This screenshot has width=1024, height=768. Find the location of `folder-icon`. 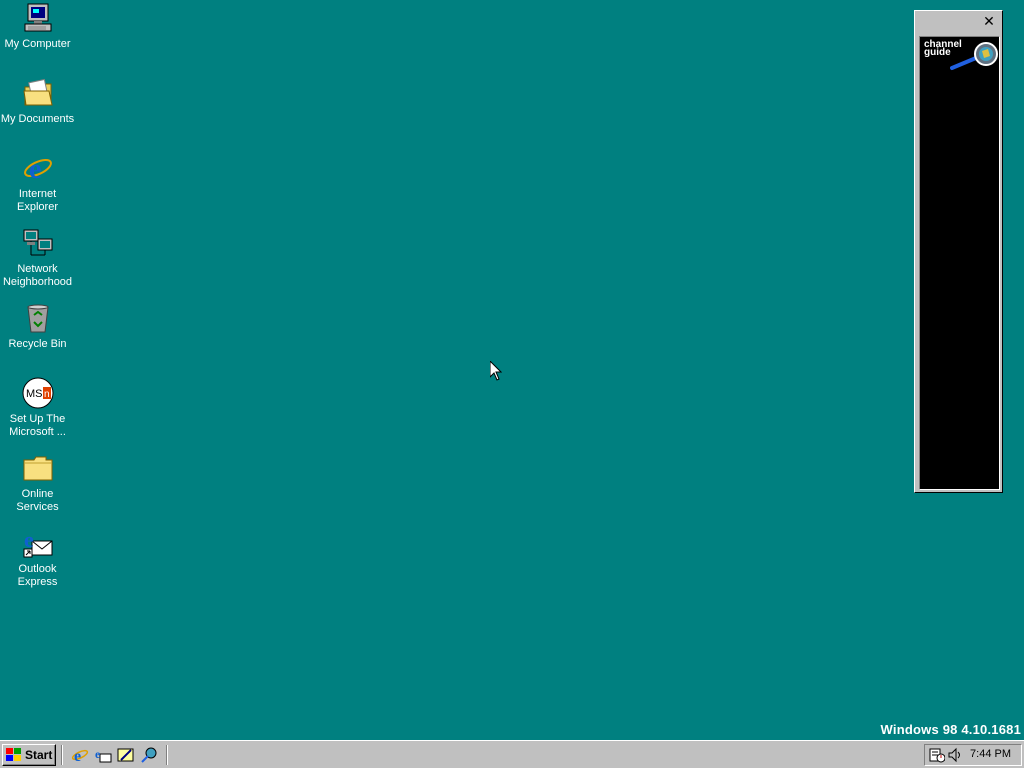

folder-icon is located at coordinates (38, 468).